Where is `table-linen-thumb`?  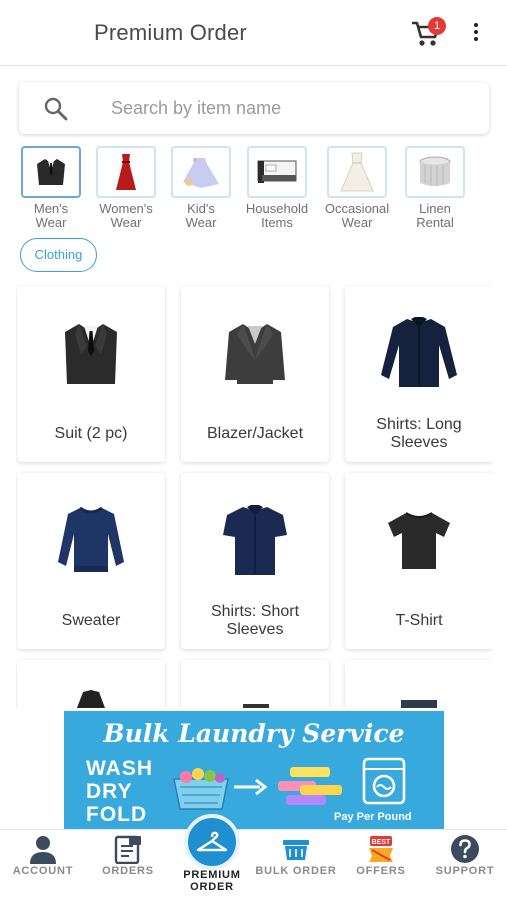
table-linen-thumb is located at coordinates (435, 172).